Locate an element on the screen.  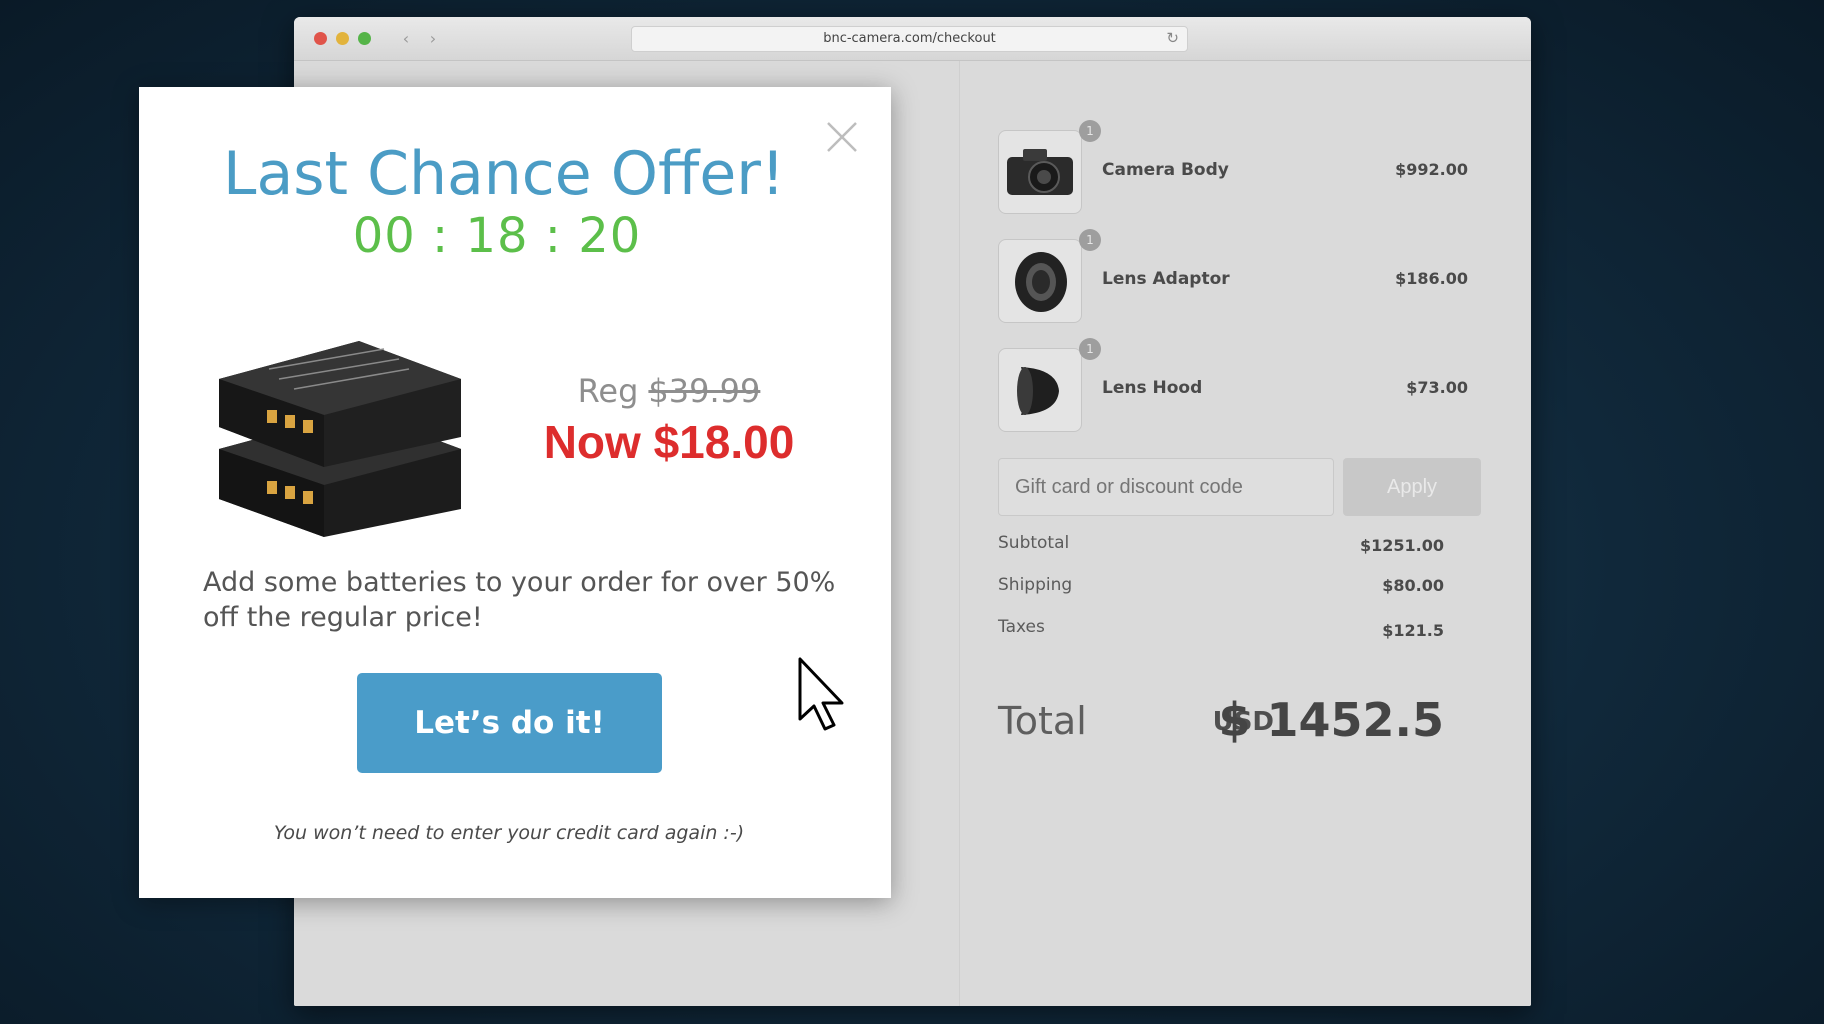
order-item: 1 Lens Adaptor $186.00 is located at coordinates (1233, 276).